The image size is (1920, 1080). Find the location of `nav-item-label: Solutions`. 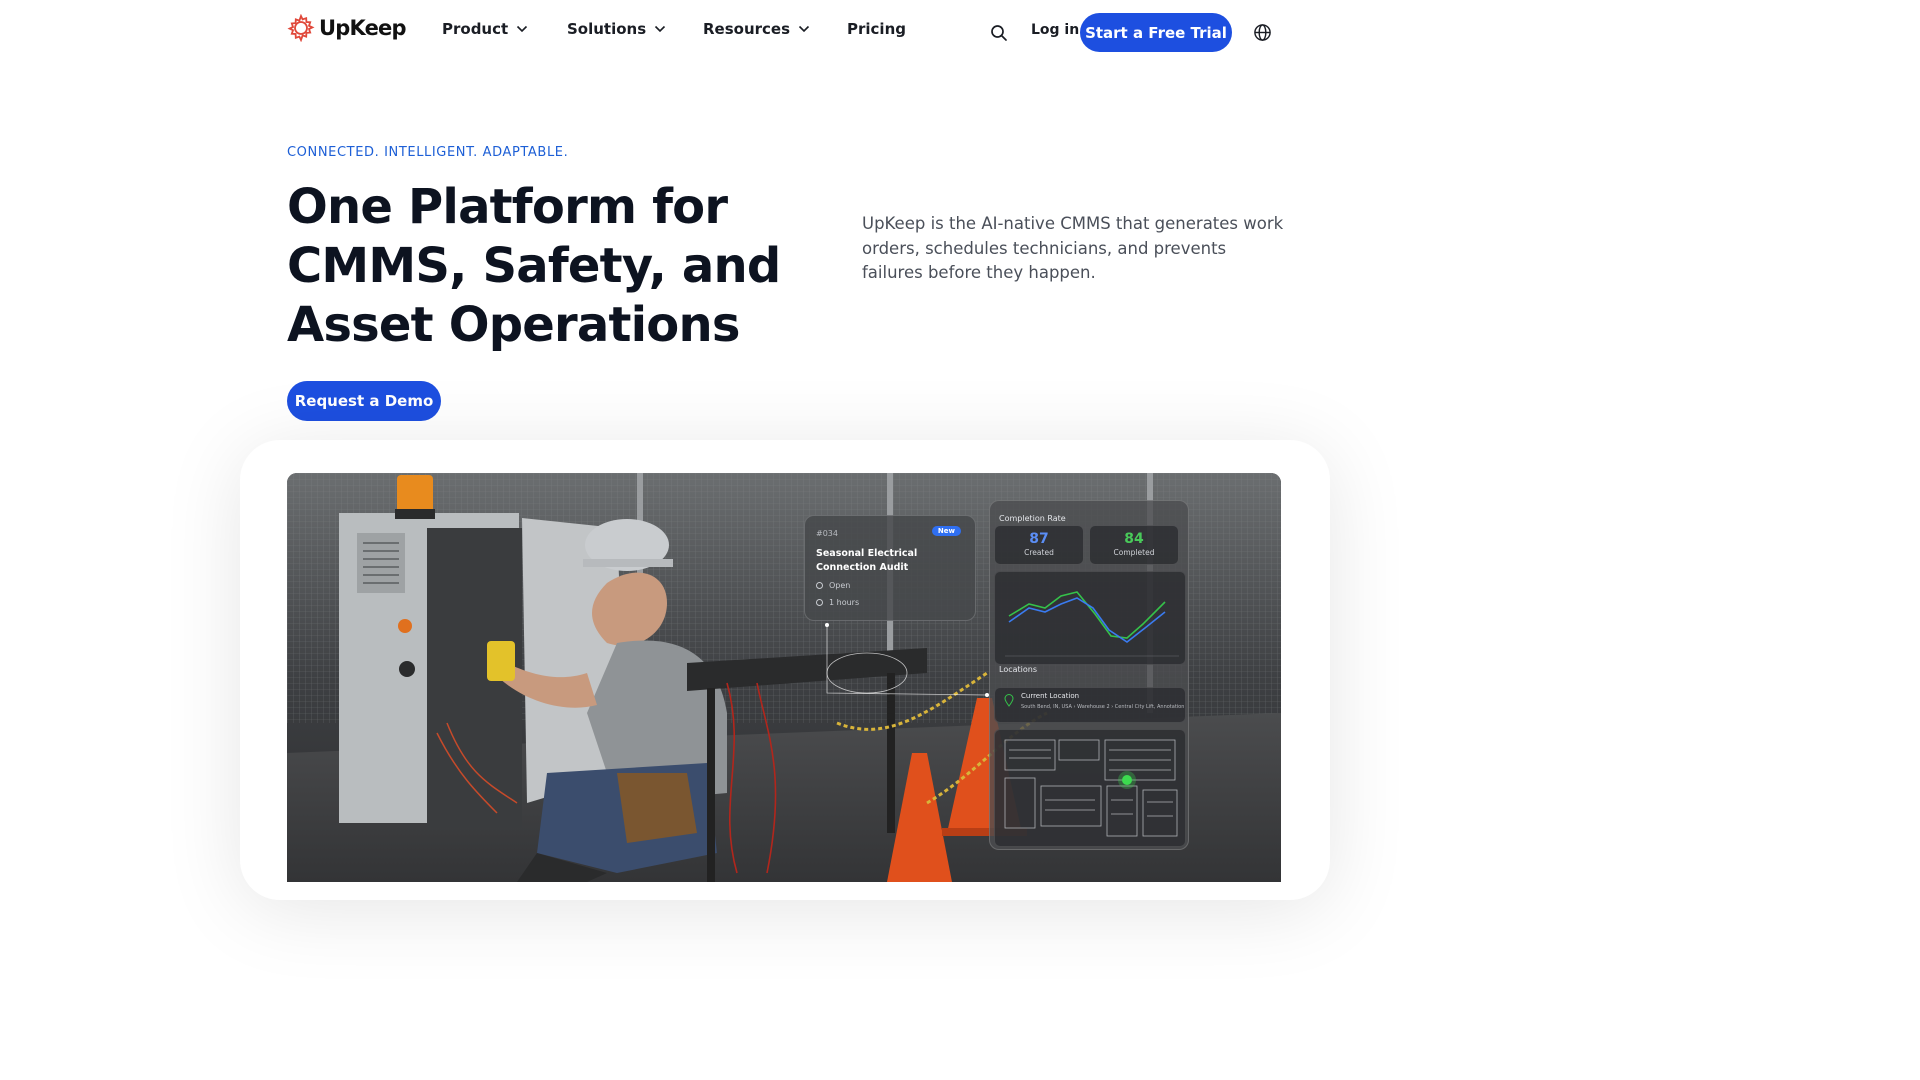

nav-item-label: Solutions is located at coordinates (607, 29).